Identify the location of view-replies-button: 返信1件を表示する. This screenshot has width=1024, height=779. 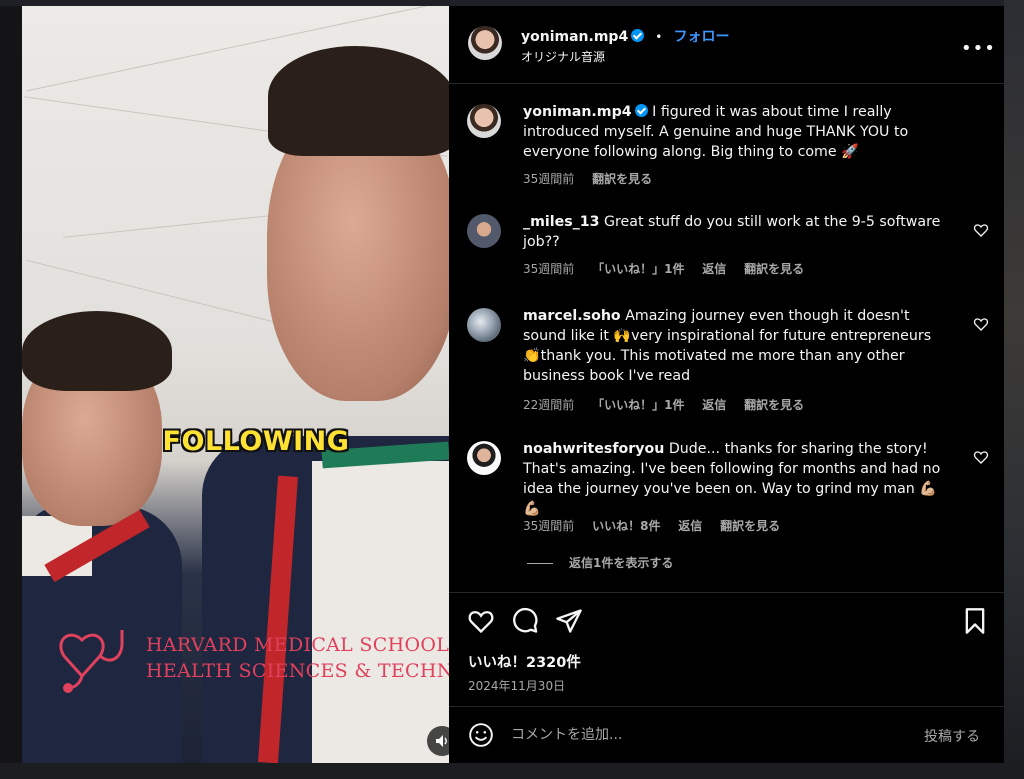
(600, 562).